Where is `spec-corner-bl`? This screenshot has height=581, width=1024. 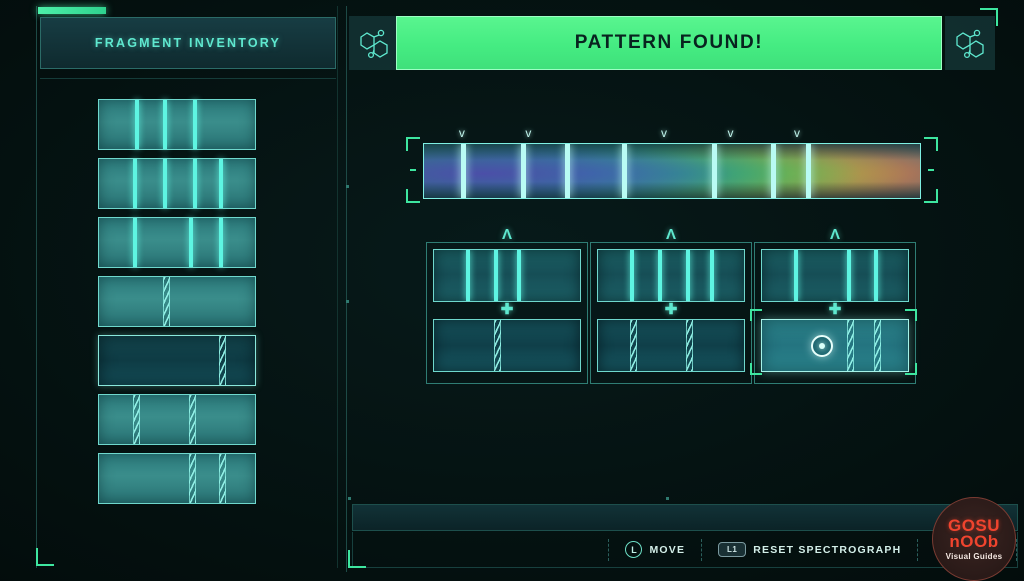
spec-corner-bl is located at coordinates (413, 196).